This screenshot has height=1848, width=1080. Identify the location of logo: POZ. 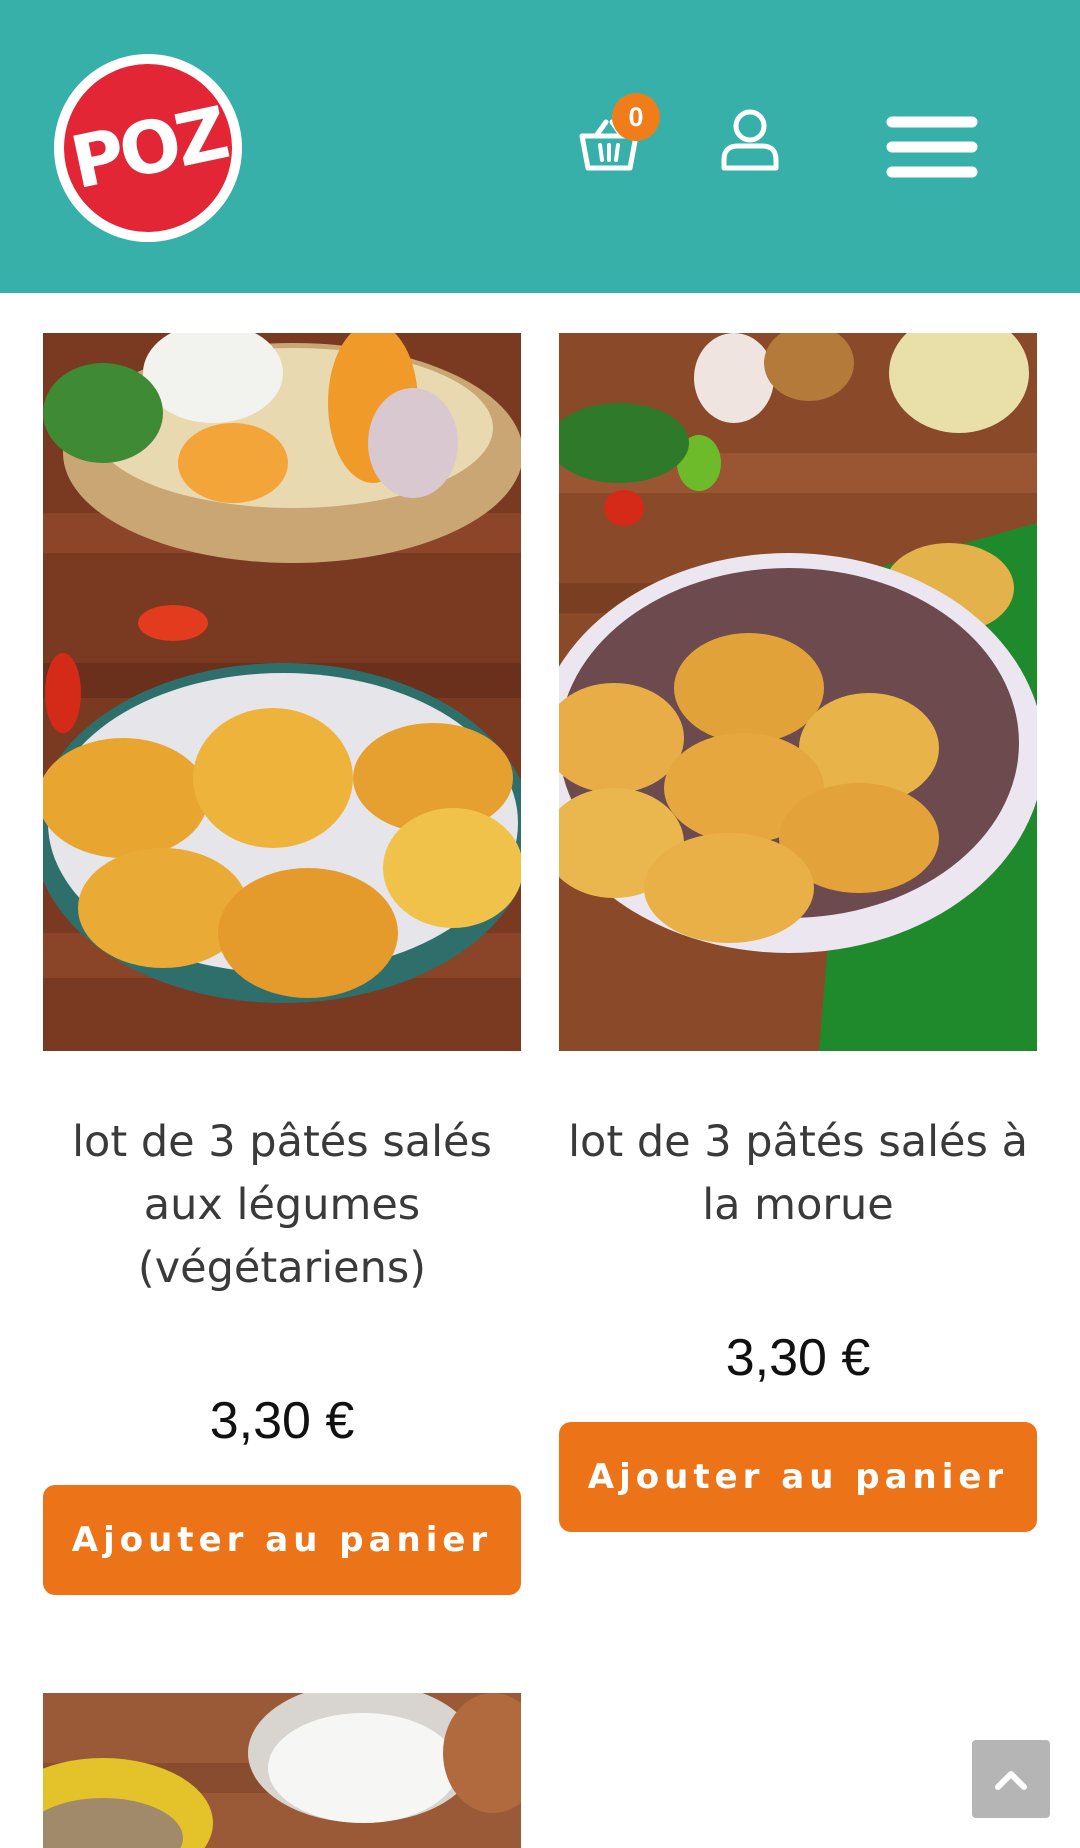
(148, 148).